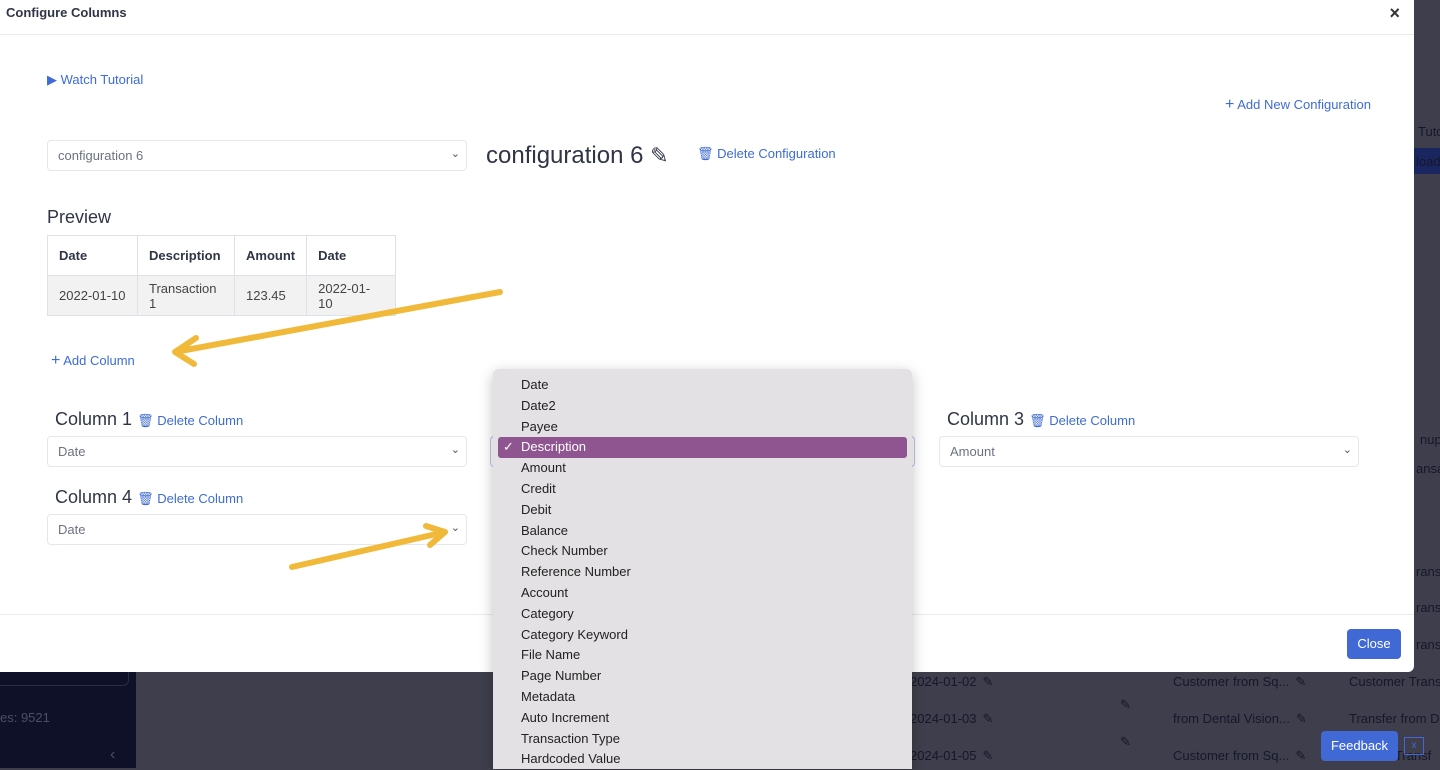 Image resolution: width=1440 pixels, height=770 pixels. I want to click on dropdown-option: Metadata, so click(702, 697).